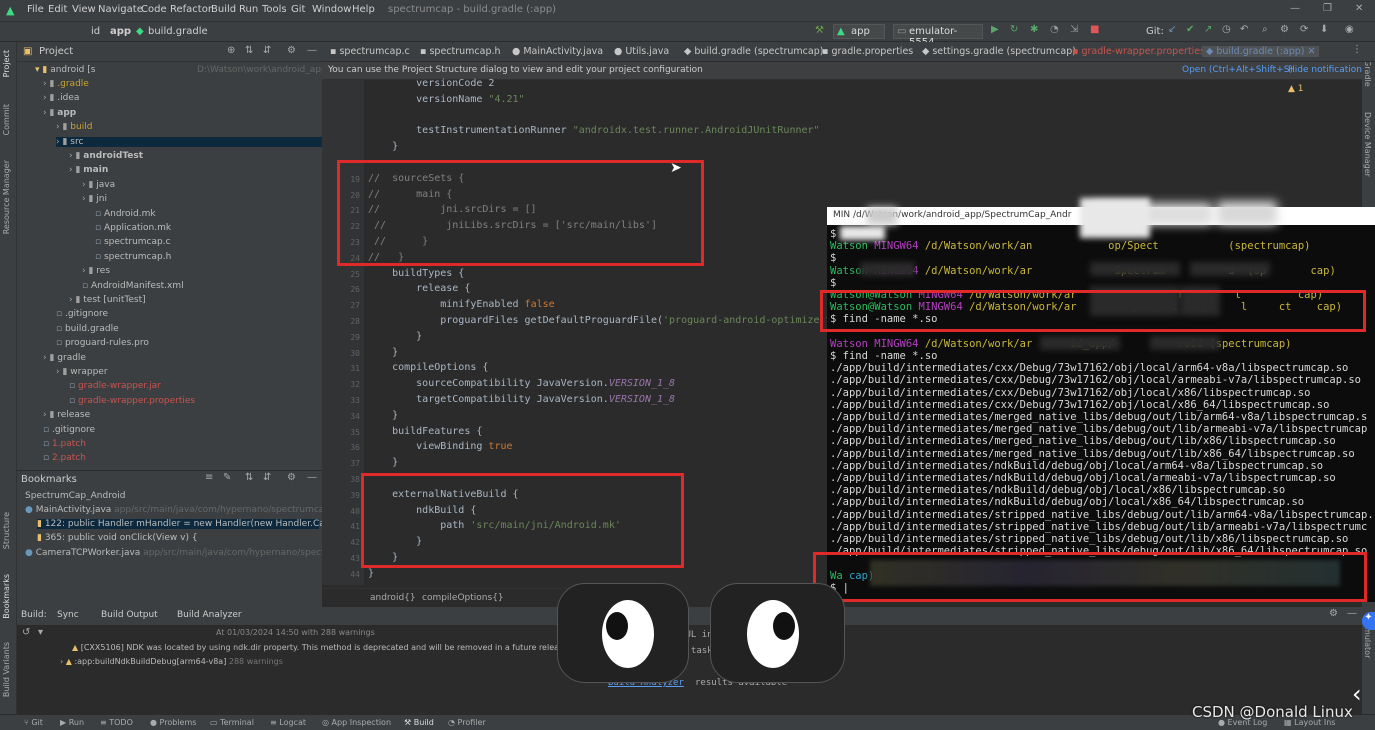  What do you see at coordinates (1333, 613) in the screenshot?
I see `build-settings-icon: ⚙` at bounding box center [1333, 613].